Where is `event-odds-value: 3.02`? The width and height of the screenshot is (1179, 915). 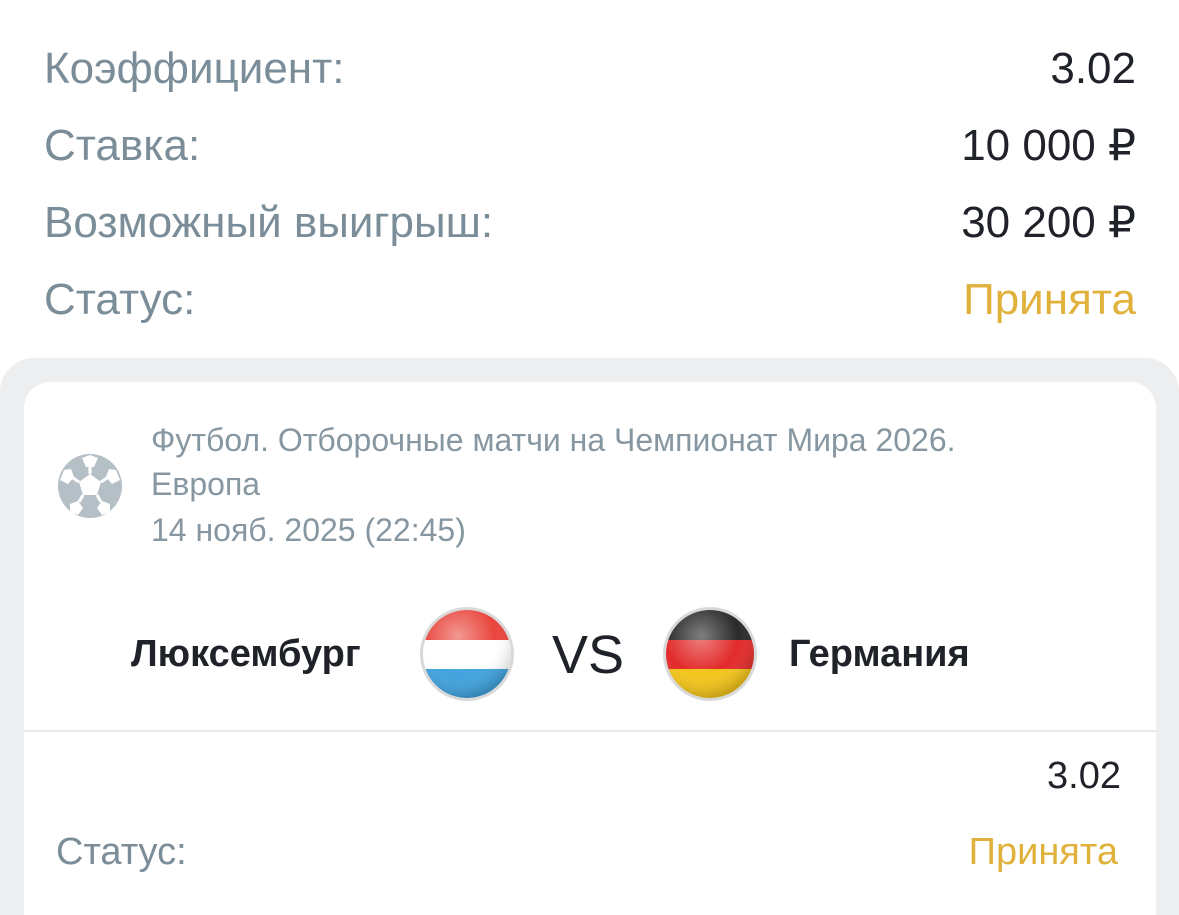
event-odds-value: 3.02 is located at coordinates (1084, 776).